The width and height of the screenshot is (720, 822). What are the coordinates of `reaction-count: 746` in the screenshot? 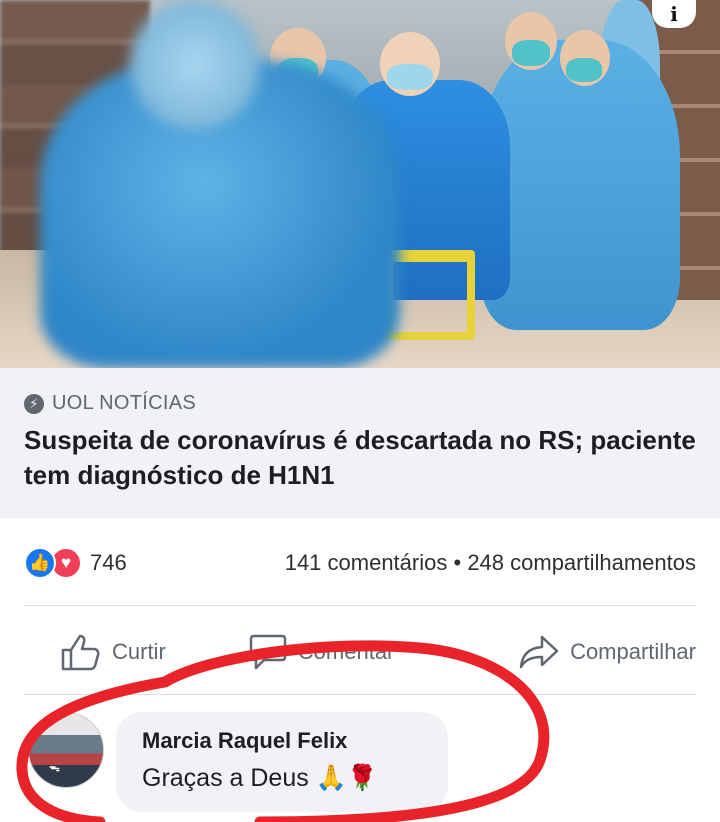 It's located at (108, 562).